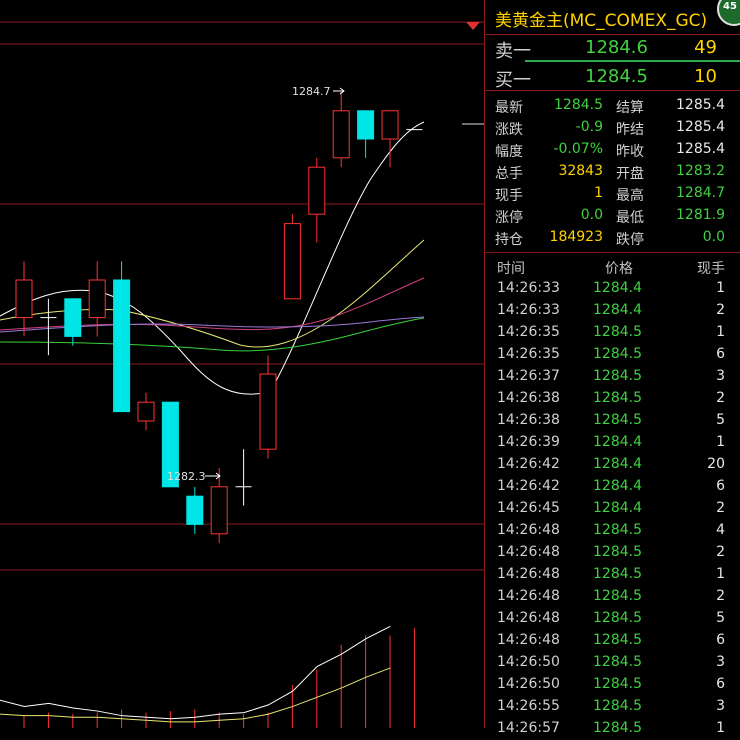  What do you see at coordinates (612, 150) in the screenshot?
I see `quote-row: 幅度 -0.07% 昨收 1285.4` at bounding box center [612, 150].